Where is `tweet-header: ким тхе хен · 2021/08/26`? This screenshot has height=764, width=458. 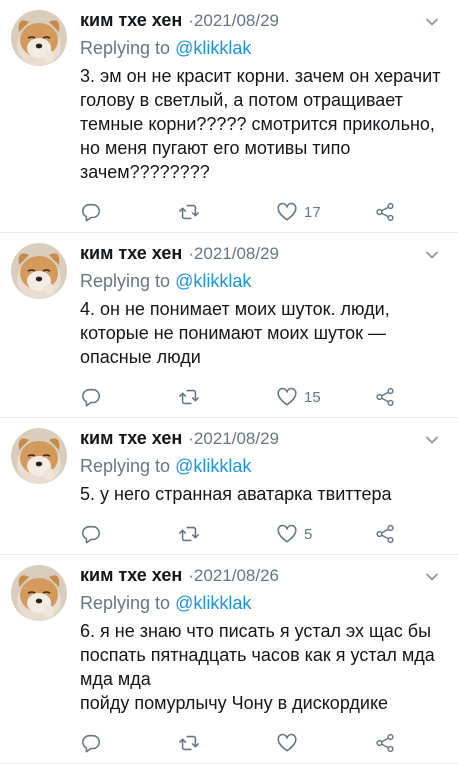
tweet-header: ким тхе хен · 2021/08/26 is located at coordinates (262, 578).